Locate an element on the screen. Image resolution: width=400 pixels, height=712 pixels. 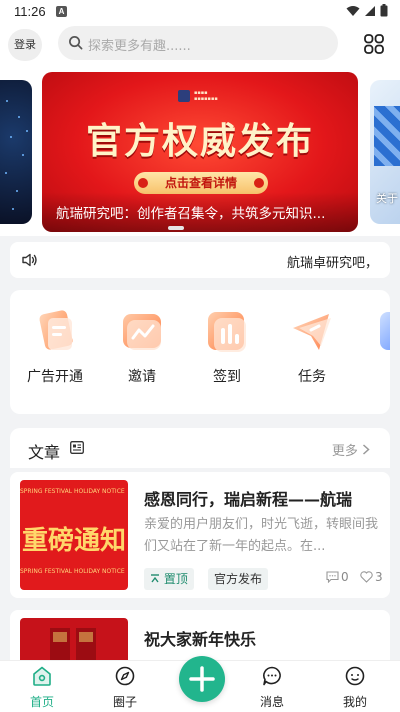
system-icons is located at coordinates (367, 10).